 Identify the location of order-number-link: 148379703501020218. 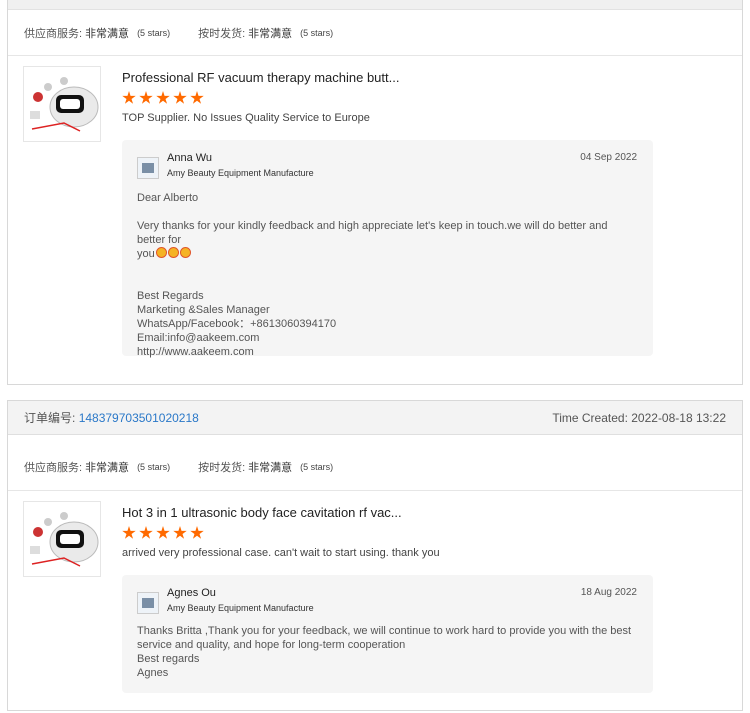
(139, 418).